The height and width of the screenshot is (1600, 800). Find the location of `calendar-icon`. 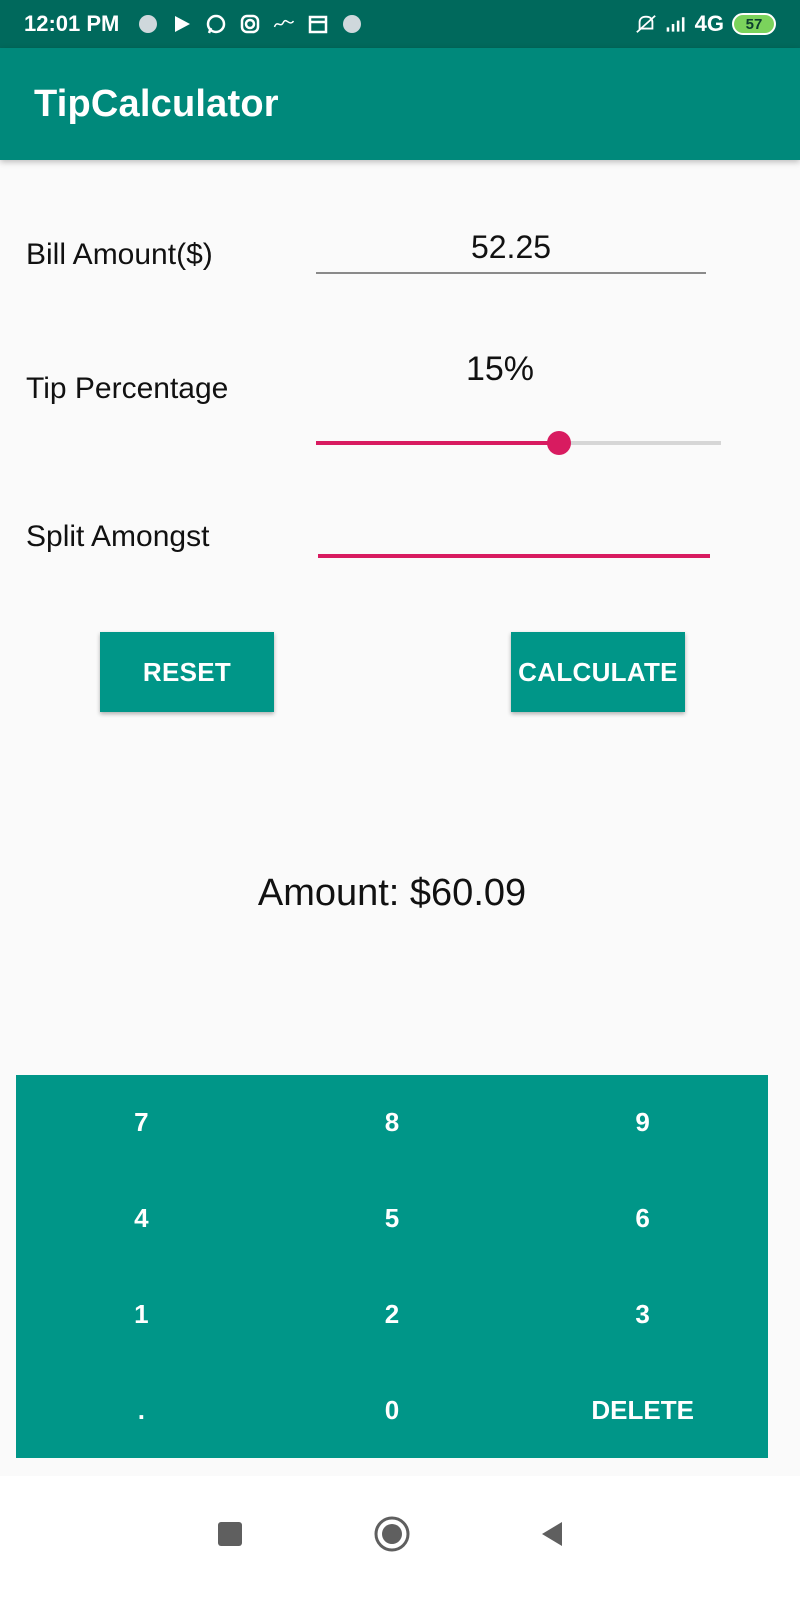

calendar-icon is located at coordinates (318, 24).